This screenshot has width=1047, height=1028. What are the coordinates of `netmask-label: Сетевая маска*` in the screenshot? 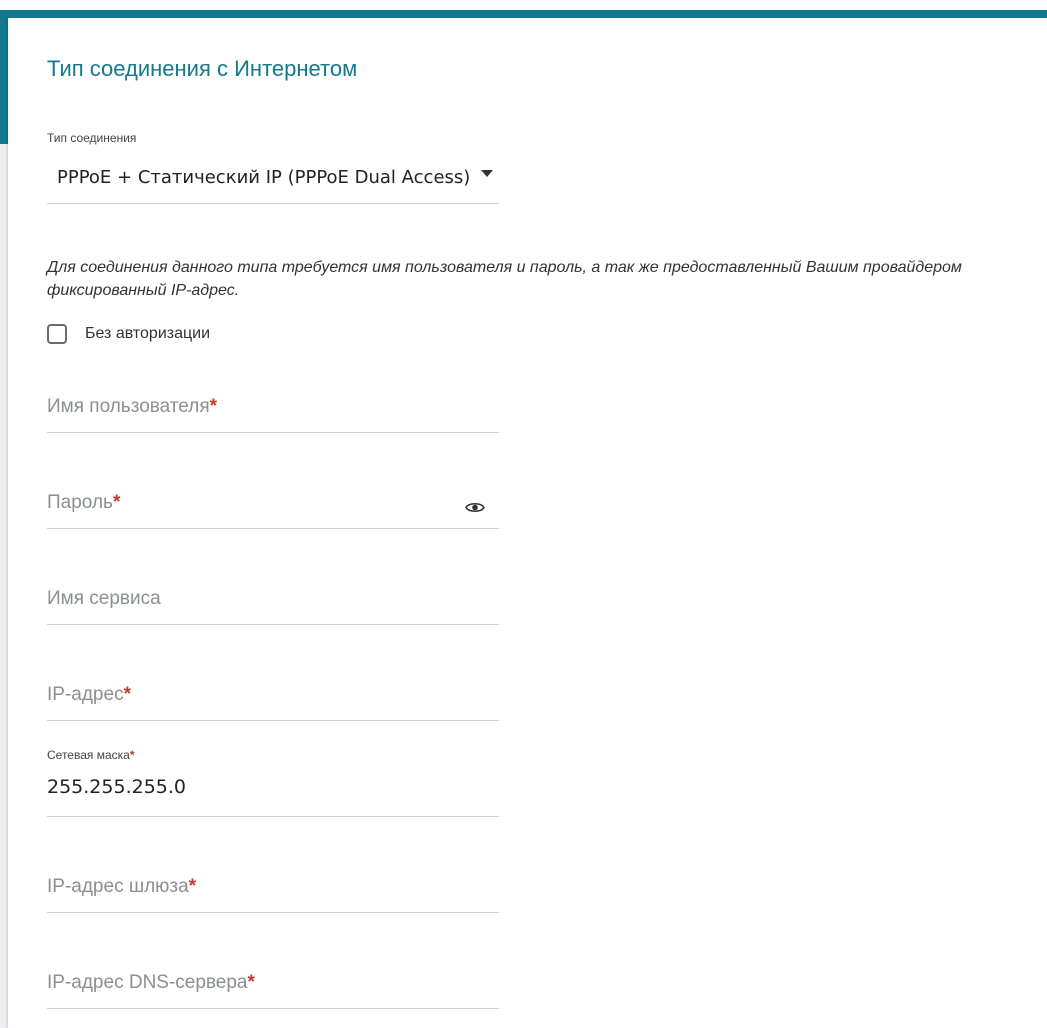 It's located at (91, 755).